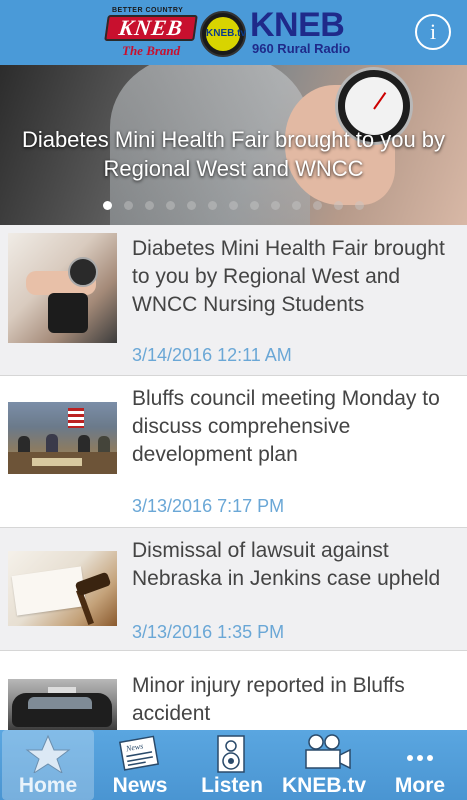  I want to click on tab-kneb-tv-label: KNEB.tv, so click(323, 785).